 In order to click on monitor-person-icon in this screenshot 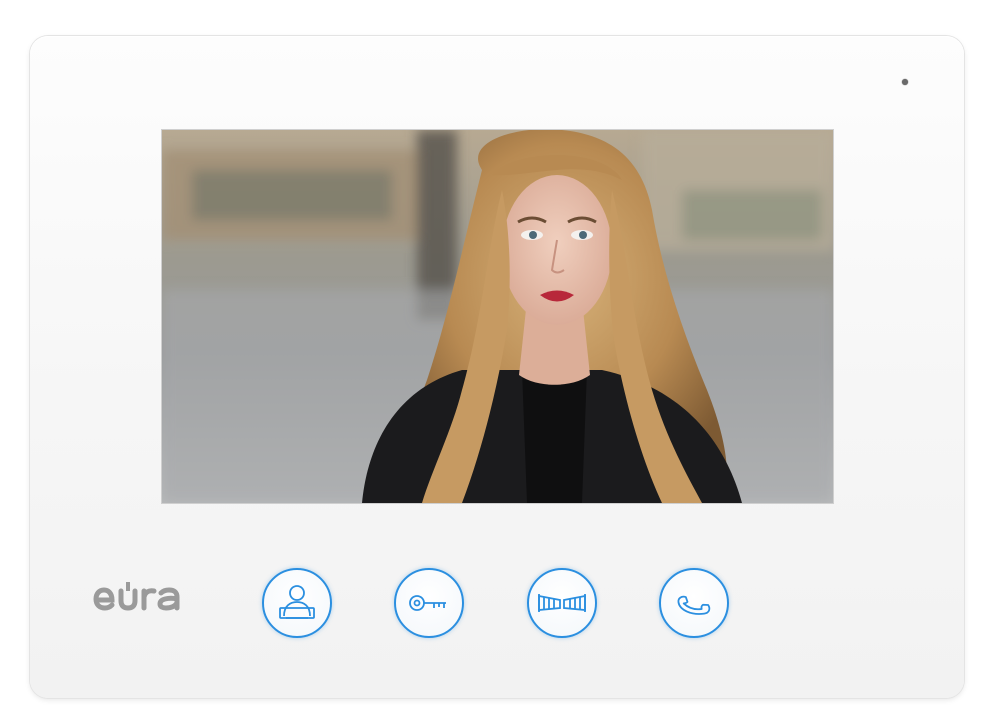, I will do `click(297, 602)`.